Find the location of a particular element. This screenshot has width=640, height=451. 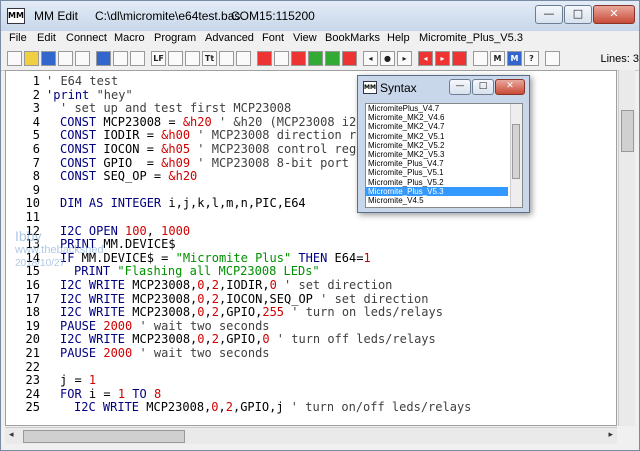

menu-program: Program is located at coordinates (175, 38).